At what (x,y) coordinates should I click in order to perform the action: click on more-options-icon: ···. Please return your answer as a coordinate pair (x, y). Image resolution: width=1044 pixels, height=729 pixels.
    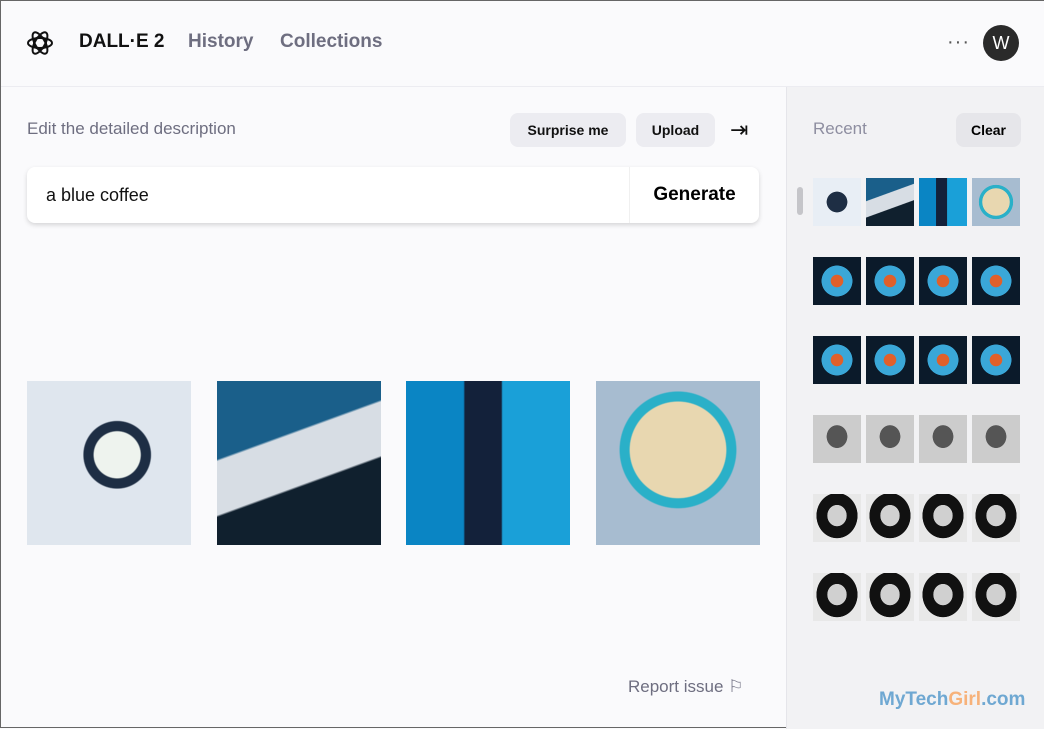
    Looking at the image, I should click on (958, 42).